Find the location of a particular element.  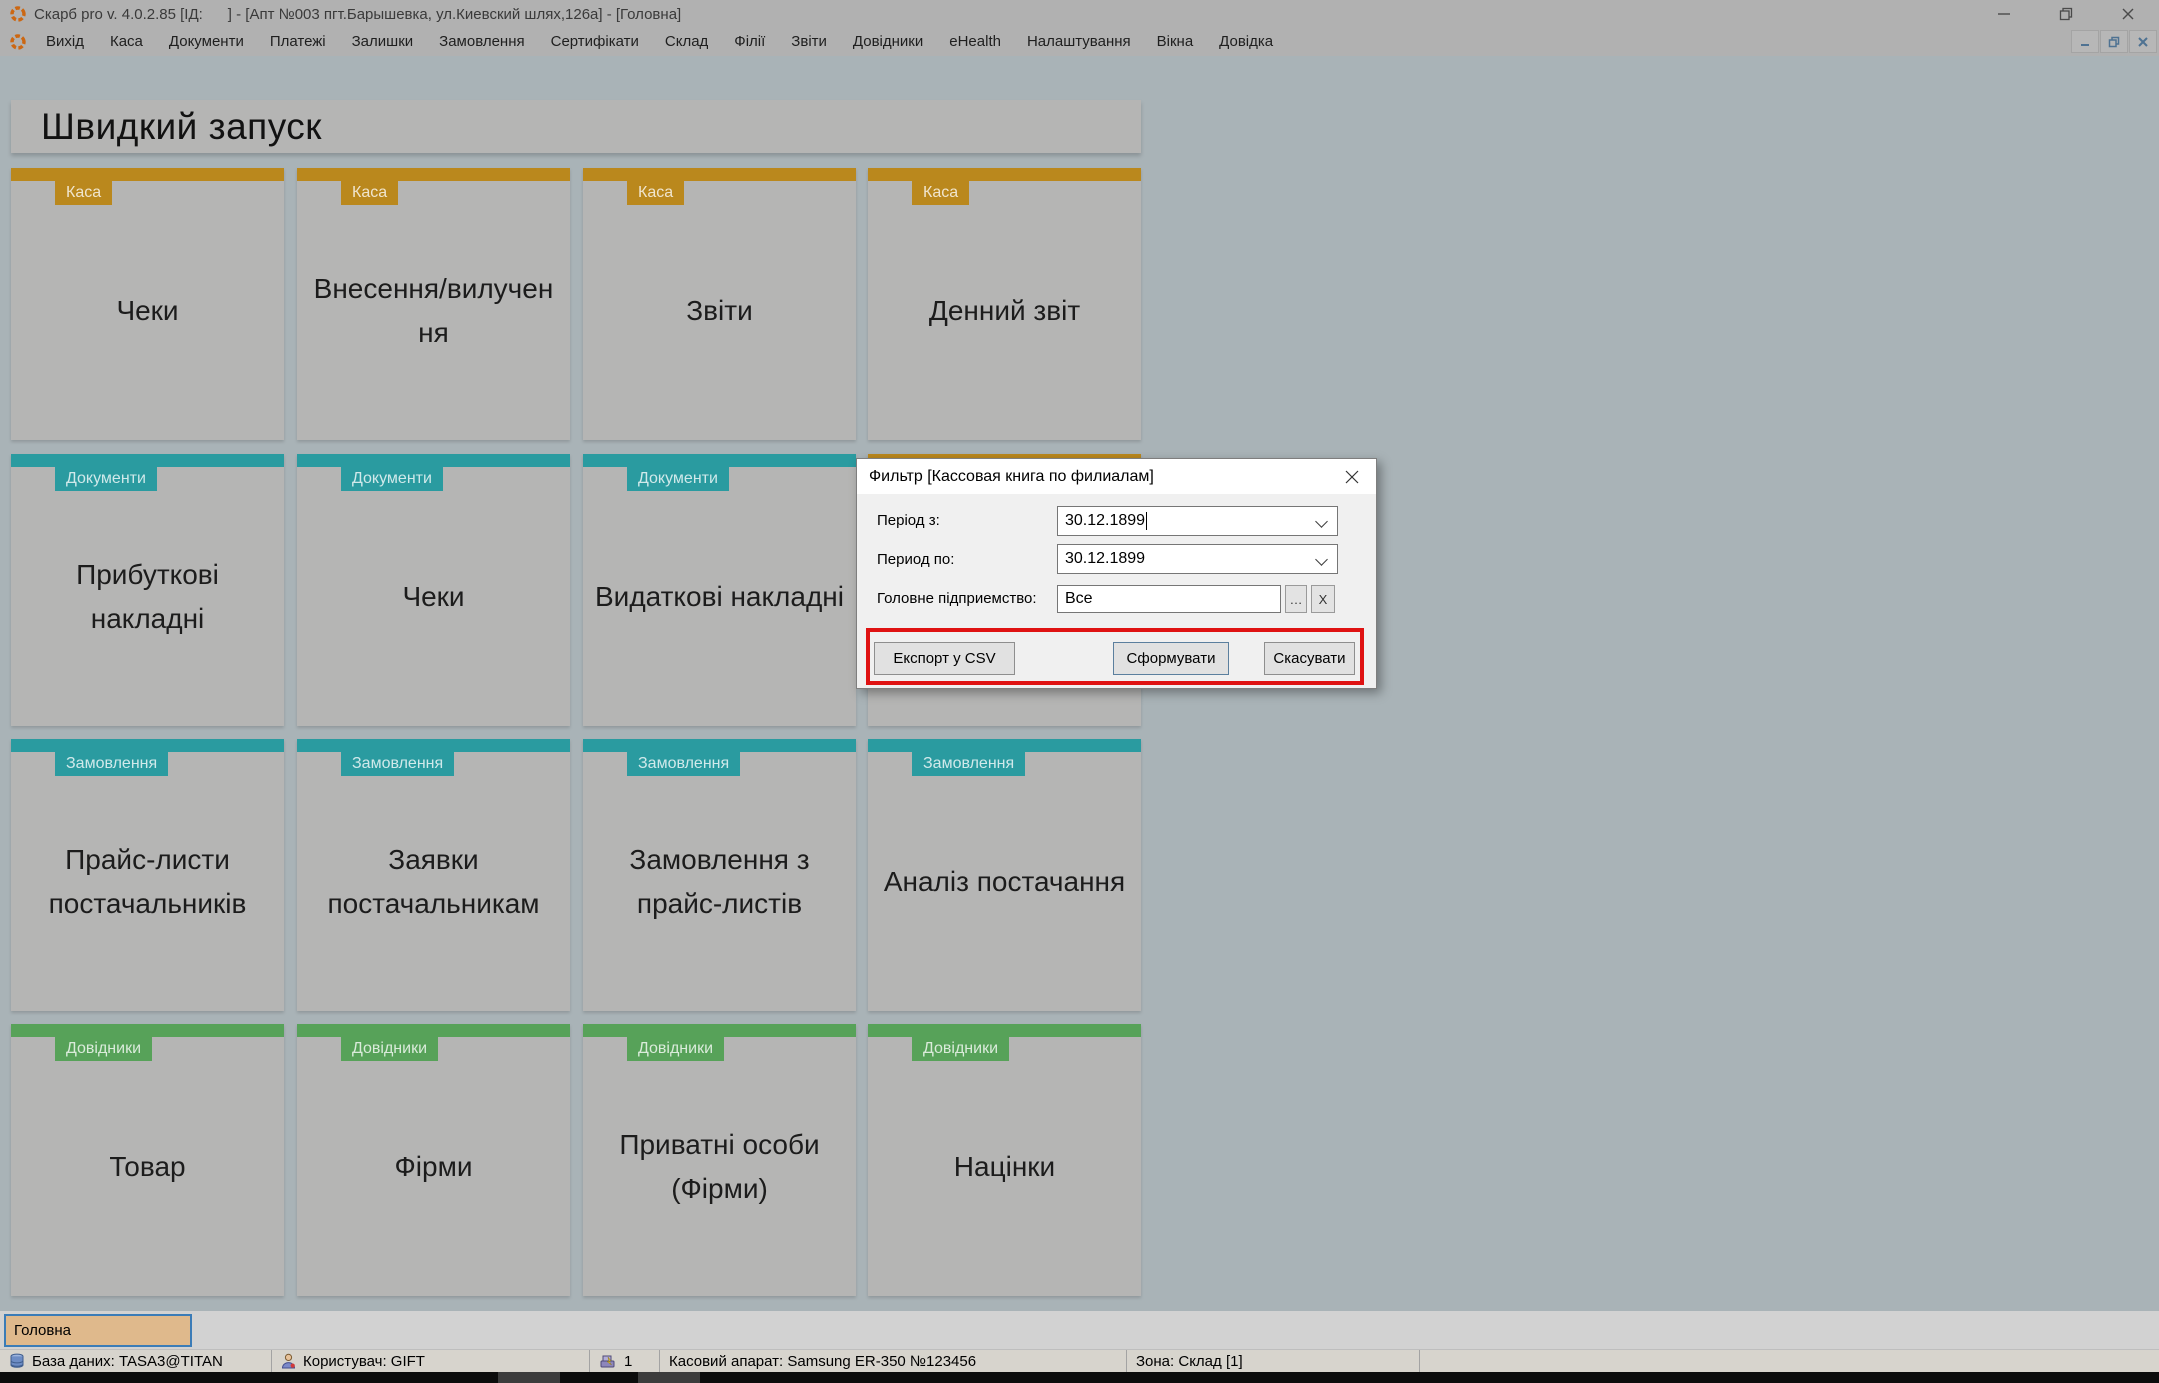

clear-x-button: X is located at coordinates (1323, 599).